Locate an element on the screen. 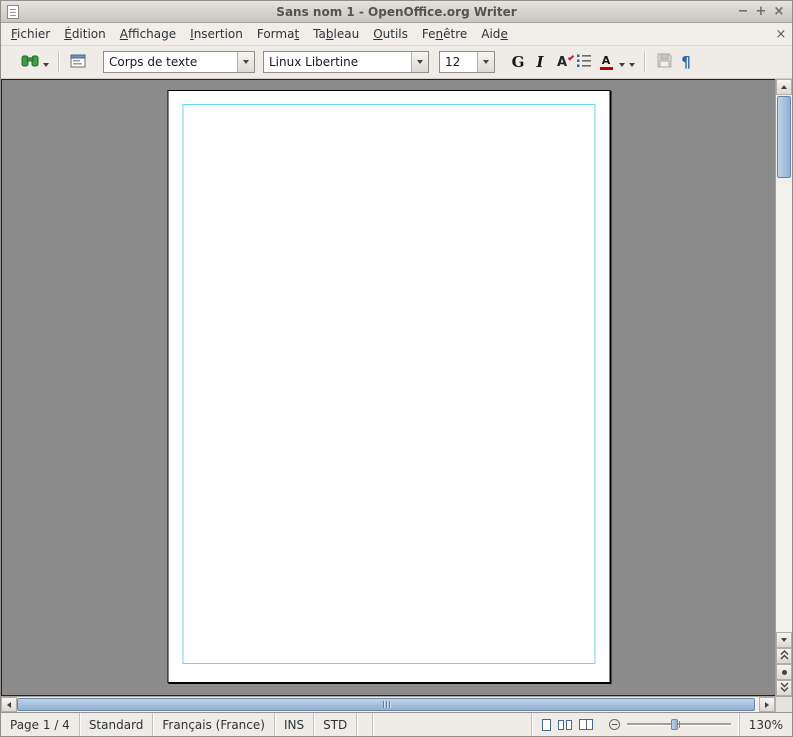 This screenshot has width=793, height=737. zoom-100-notch is located at coordinates (679, 724).